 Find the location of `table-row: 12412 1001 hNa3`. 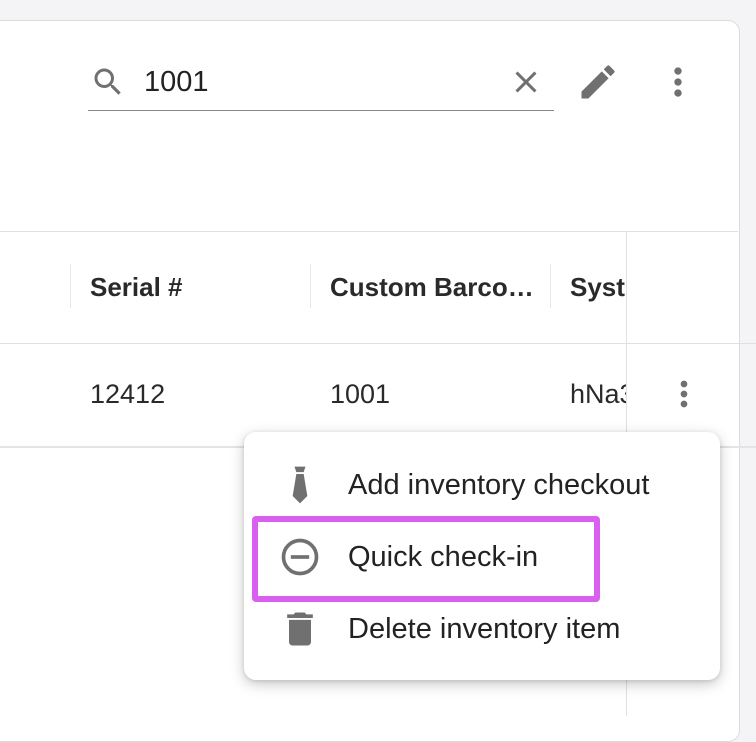

table-row: 12412 1001 hNa3 is located at coordinates (378, 394).